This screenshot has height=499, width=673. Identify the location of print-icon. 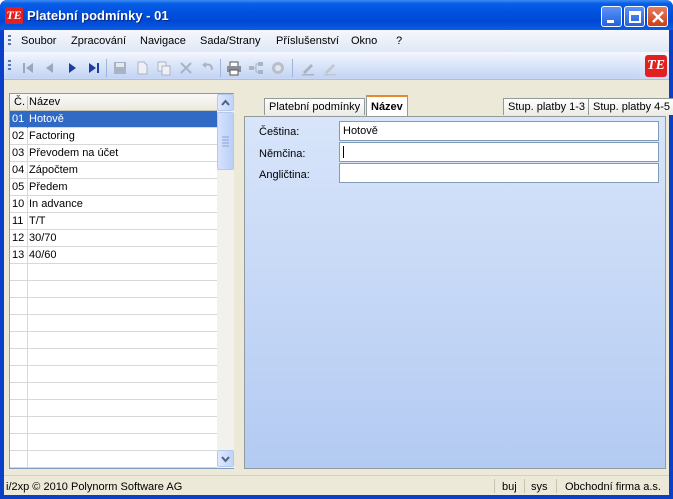
(234, 68).